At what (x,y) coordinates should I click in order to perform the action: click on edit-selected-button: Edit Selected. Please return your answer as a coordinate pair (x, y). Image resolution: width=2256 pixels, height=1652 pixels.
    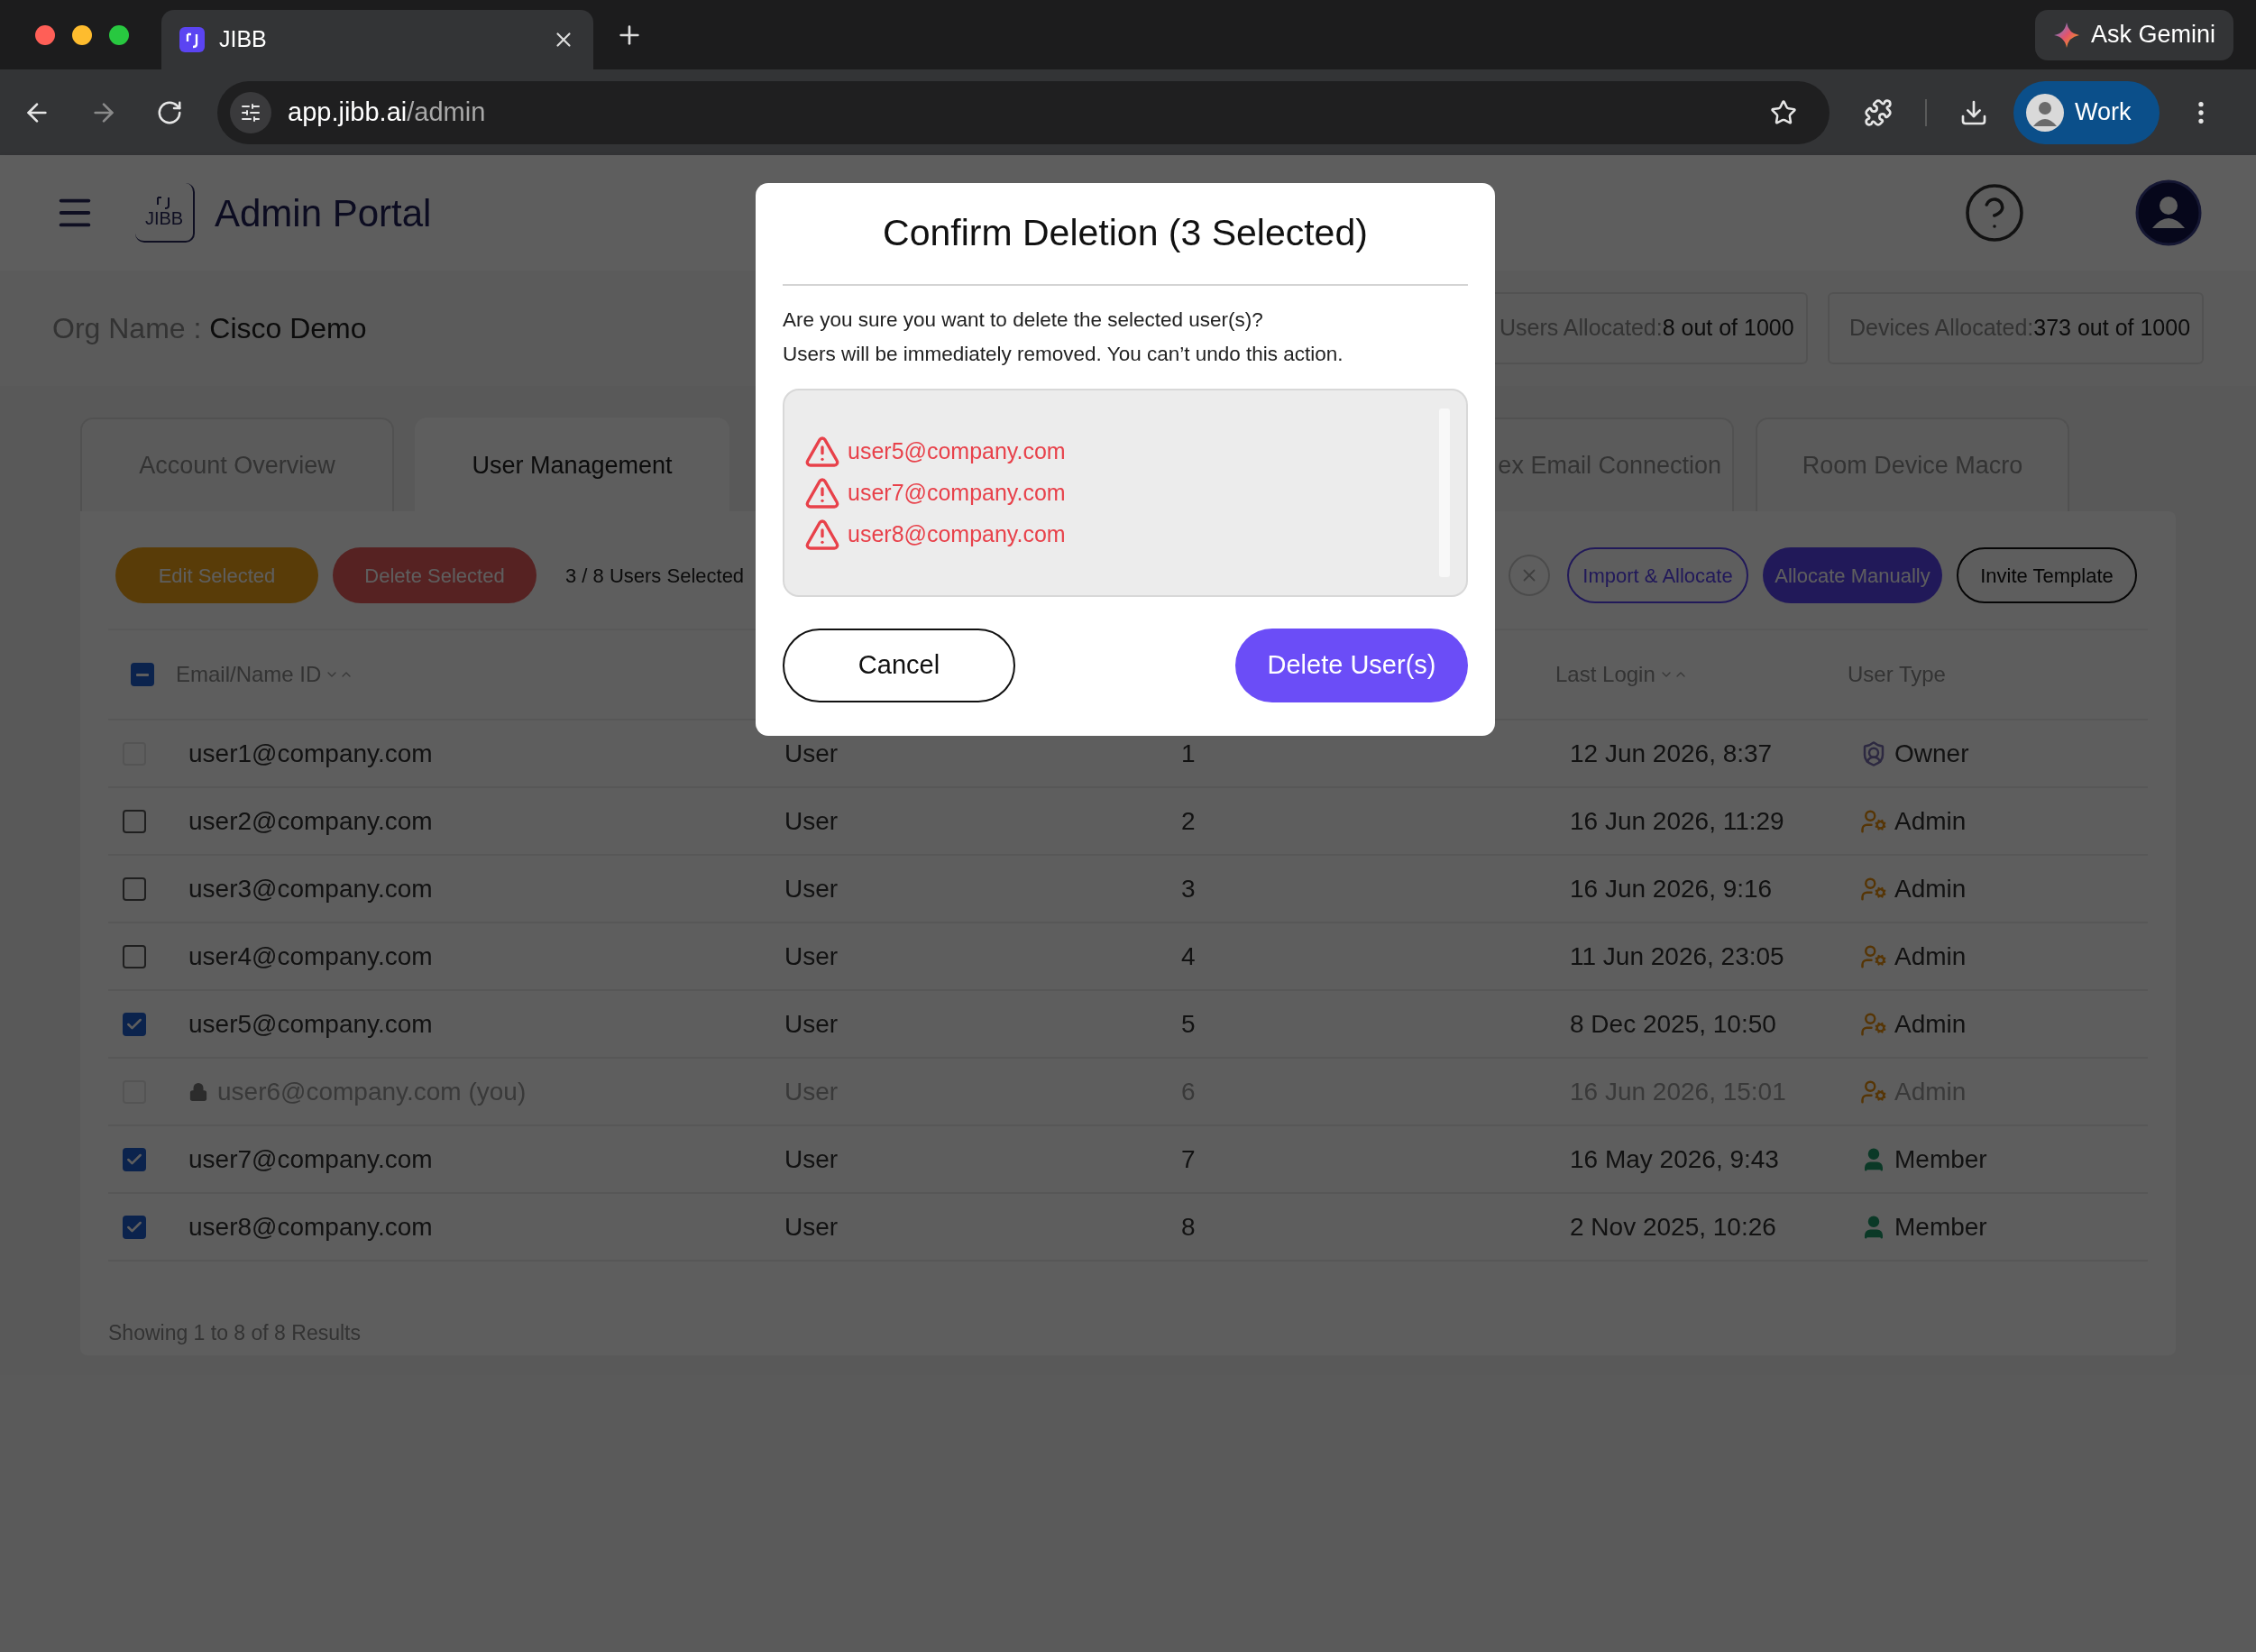
    Looking at the image, I should click on (216, 575).